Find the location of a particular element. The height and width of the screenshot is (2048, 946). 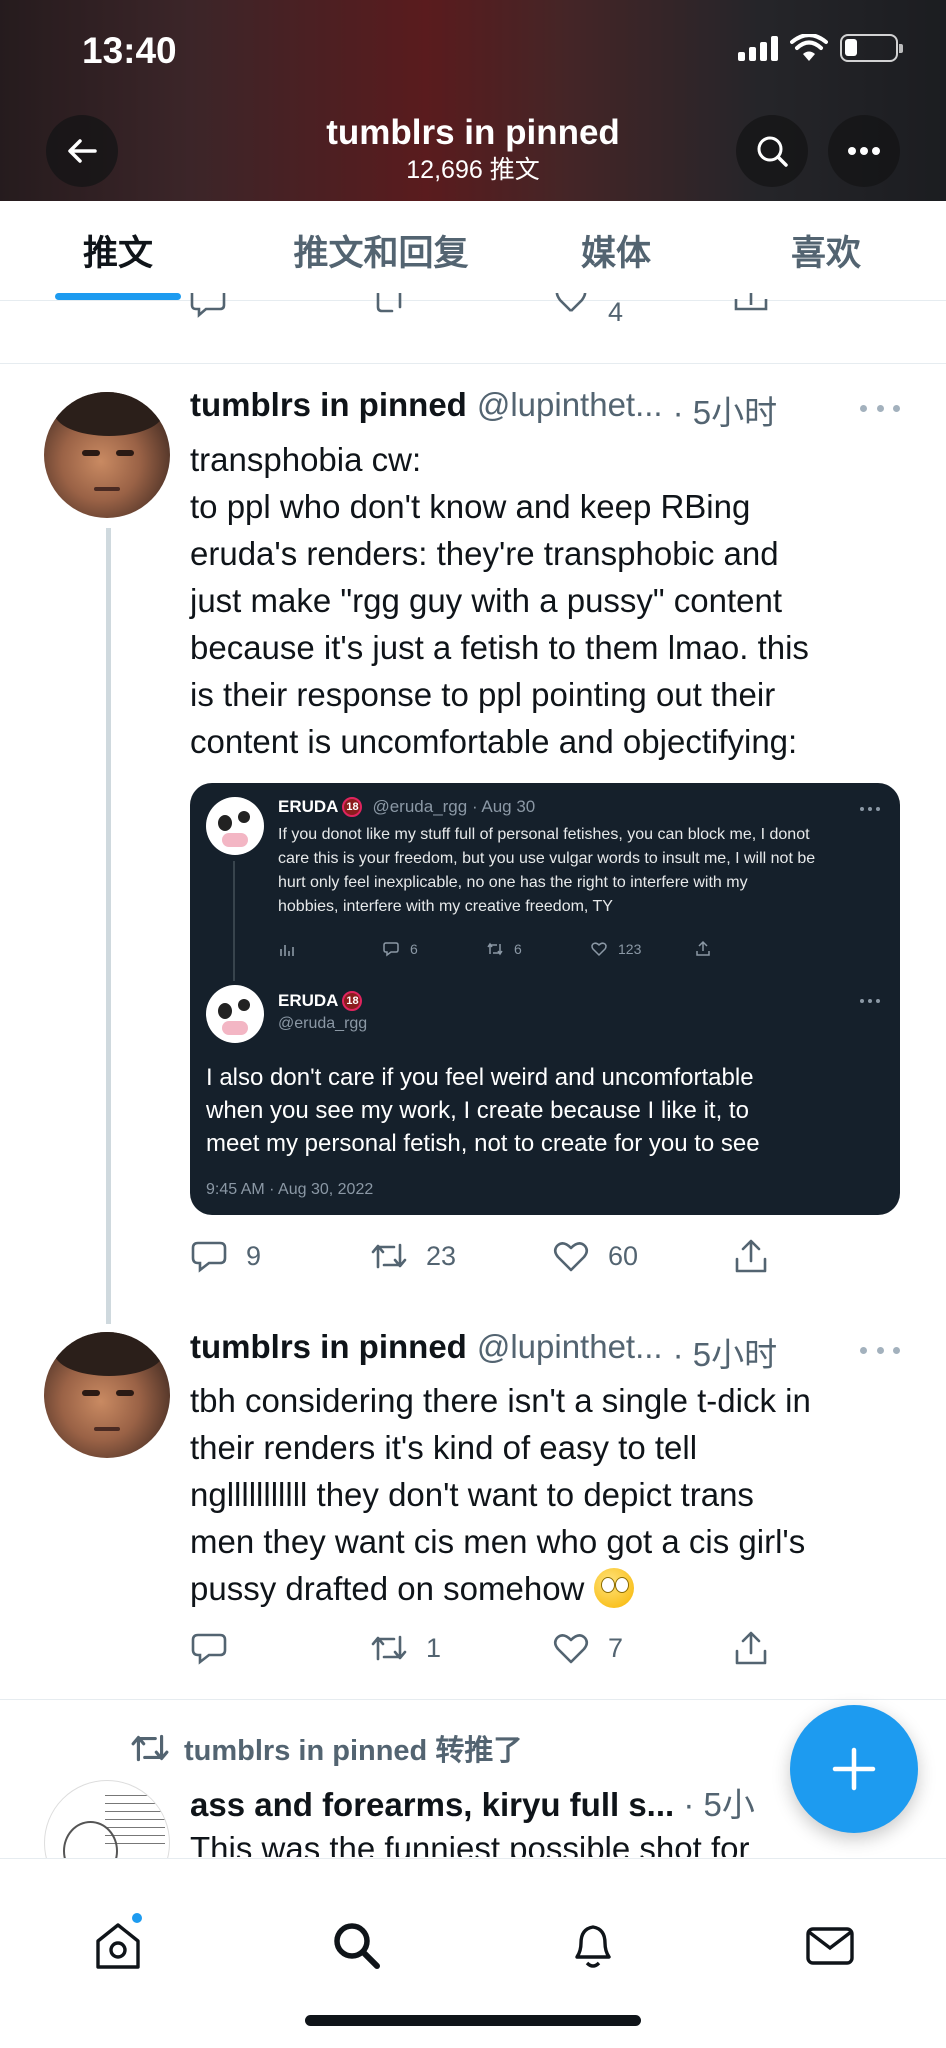

tweet-actions: 9 23 60 is located at coordinates (500, 1256).